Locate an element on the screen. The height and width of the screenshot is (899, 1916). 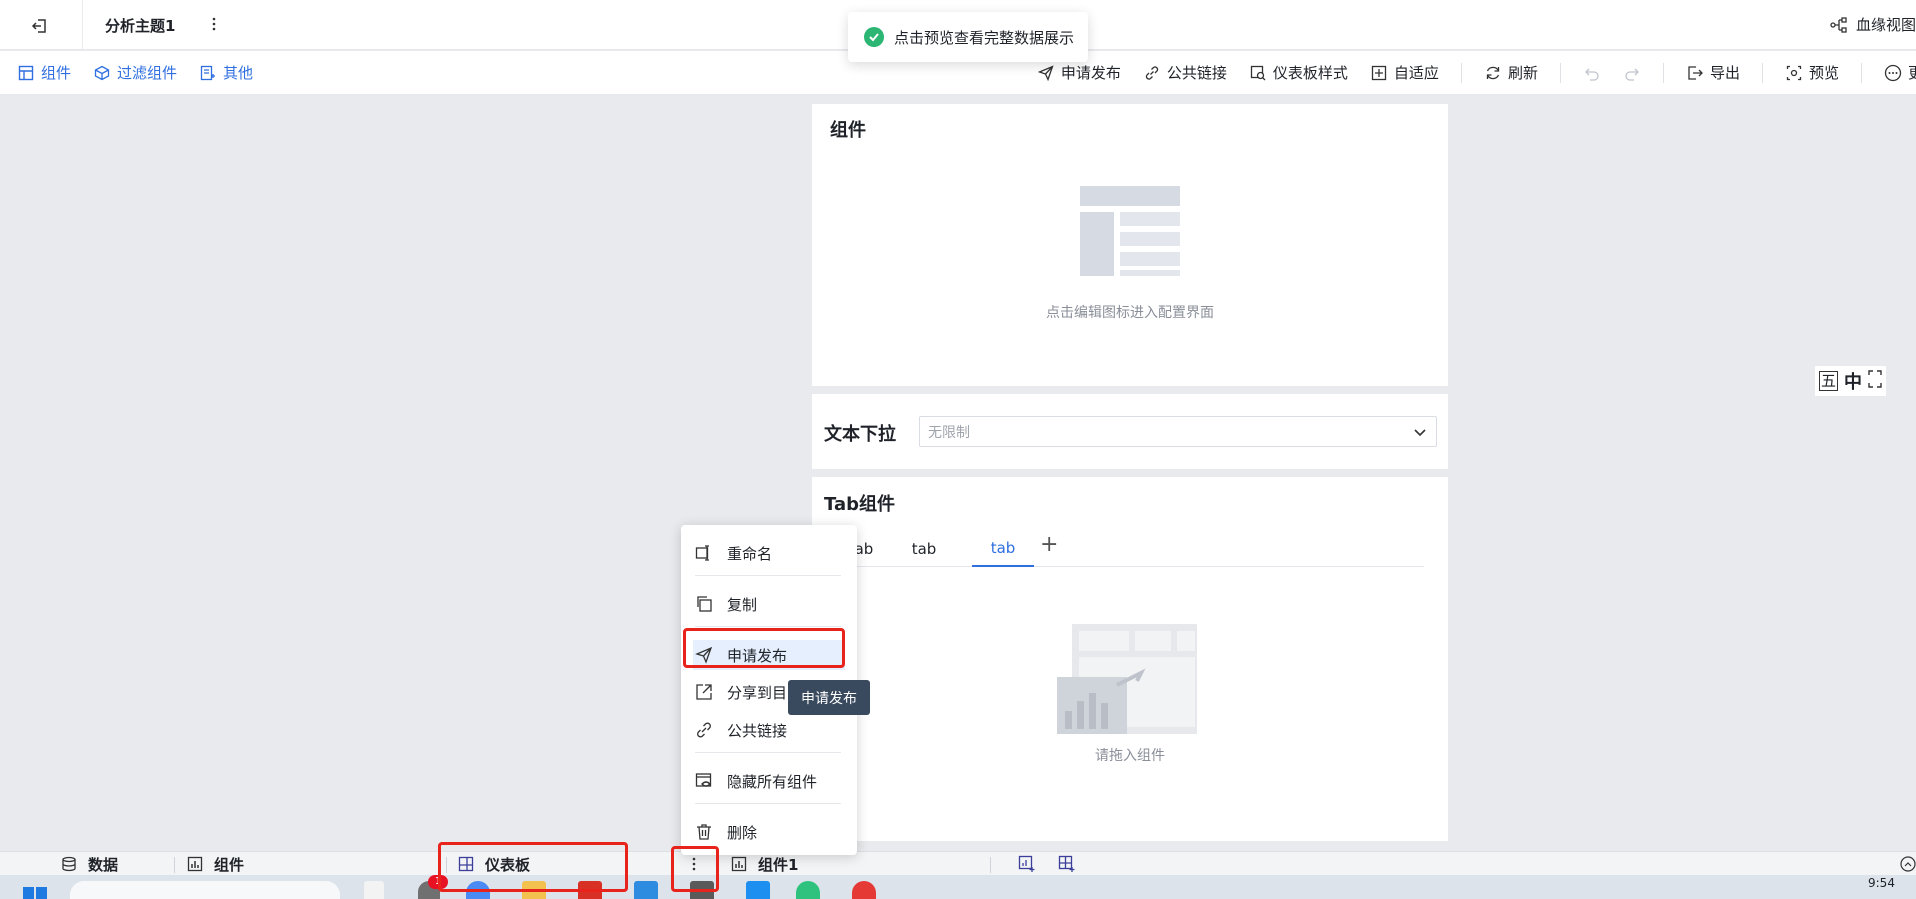
select-value: 无限制 is located at coordinates (949, 432).